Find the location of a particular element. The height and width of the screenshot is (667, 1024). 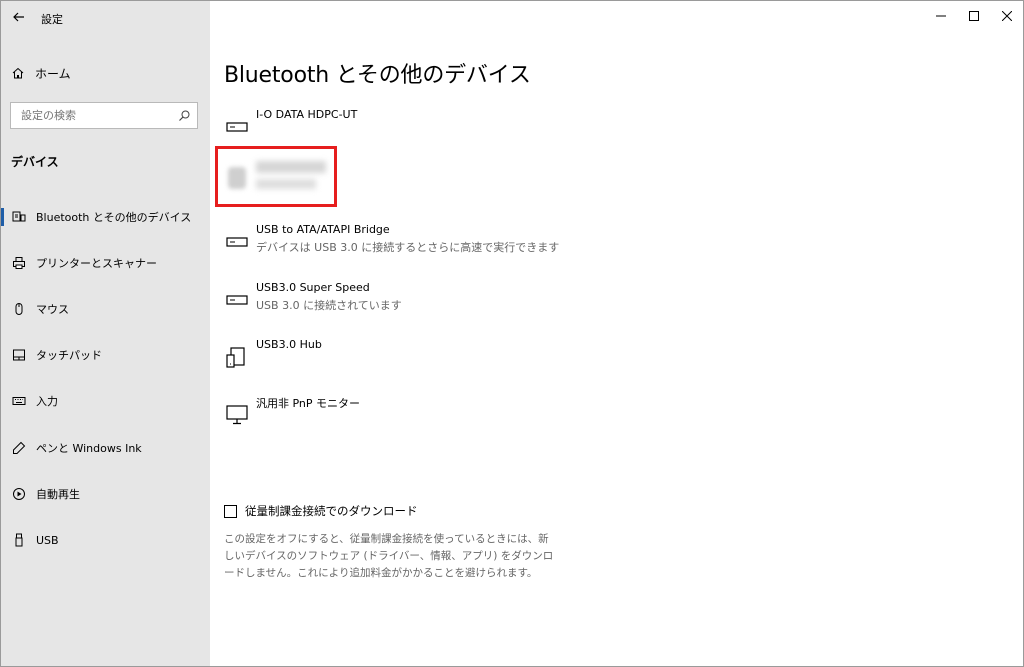

device-item: USB3.0 Super Speed USB 3.0 に接続されています is located at coordinates (374, 301).